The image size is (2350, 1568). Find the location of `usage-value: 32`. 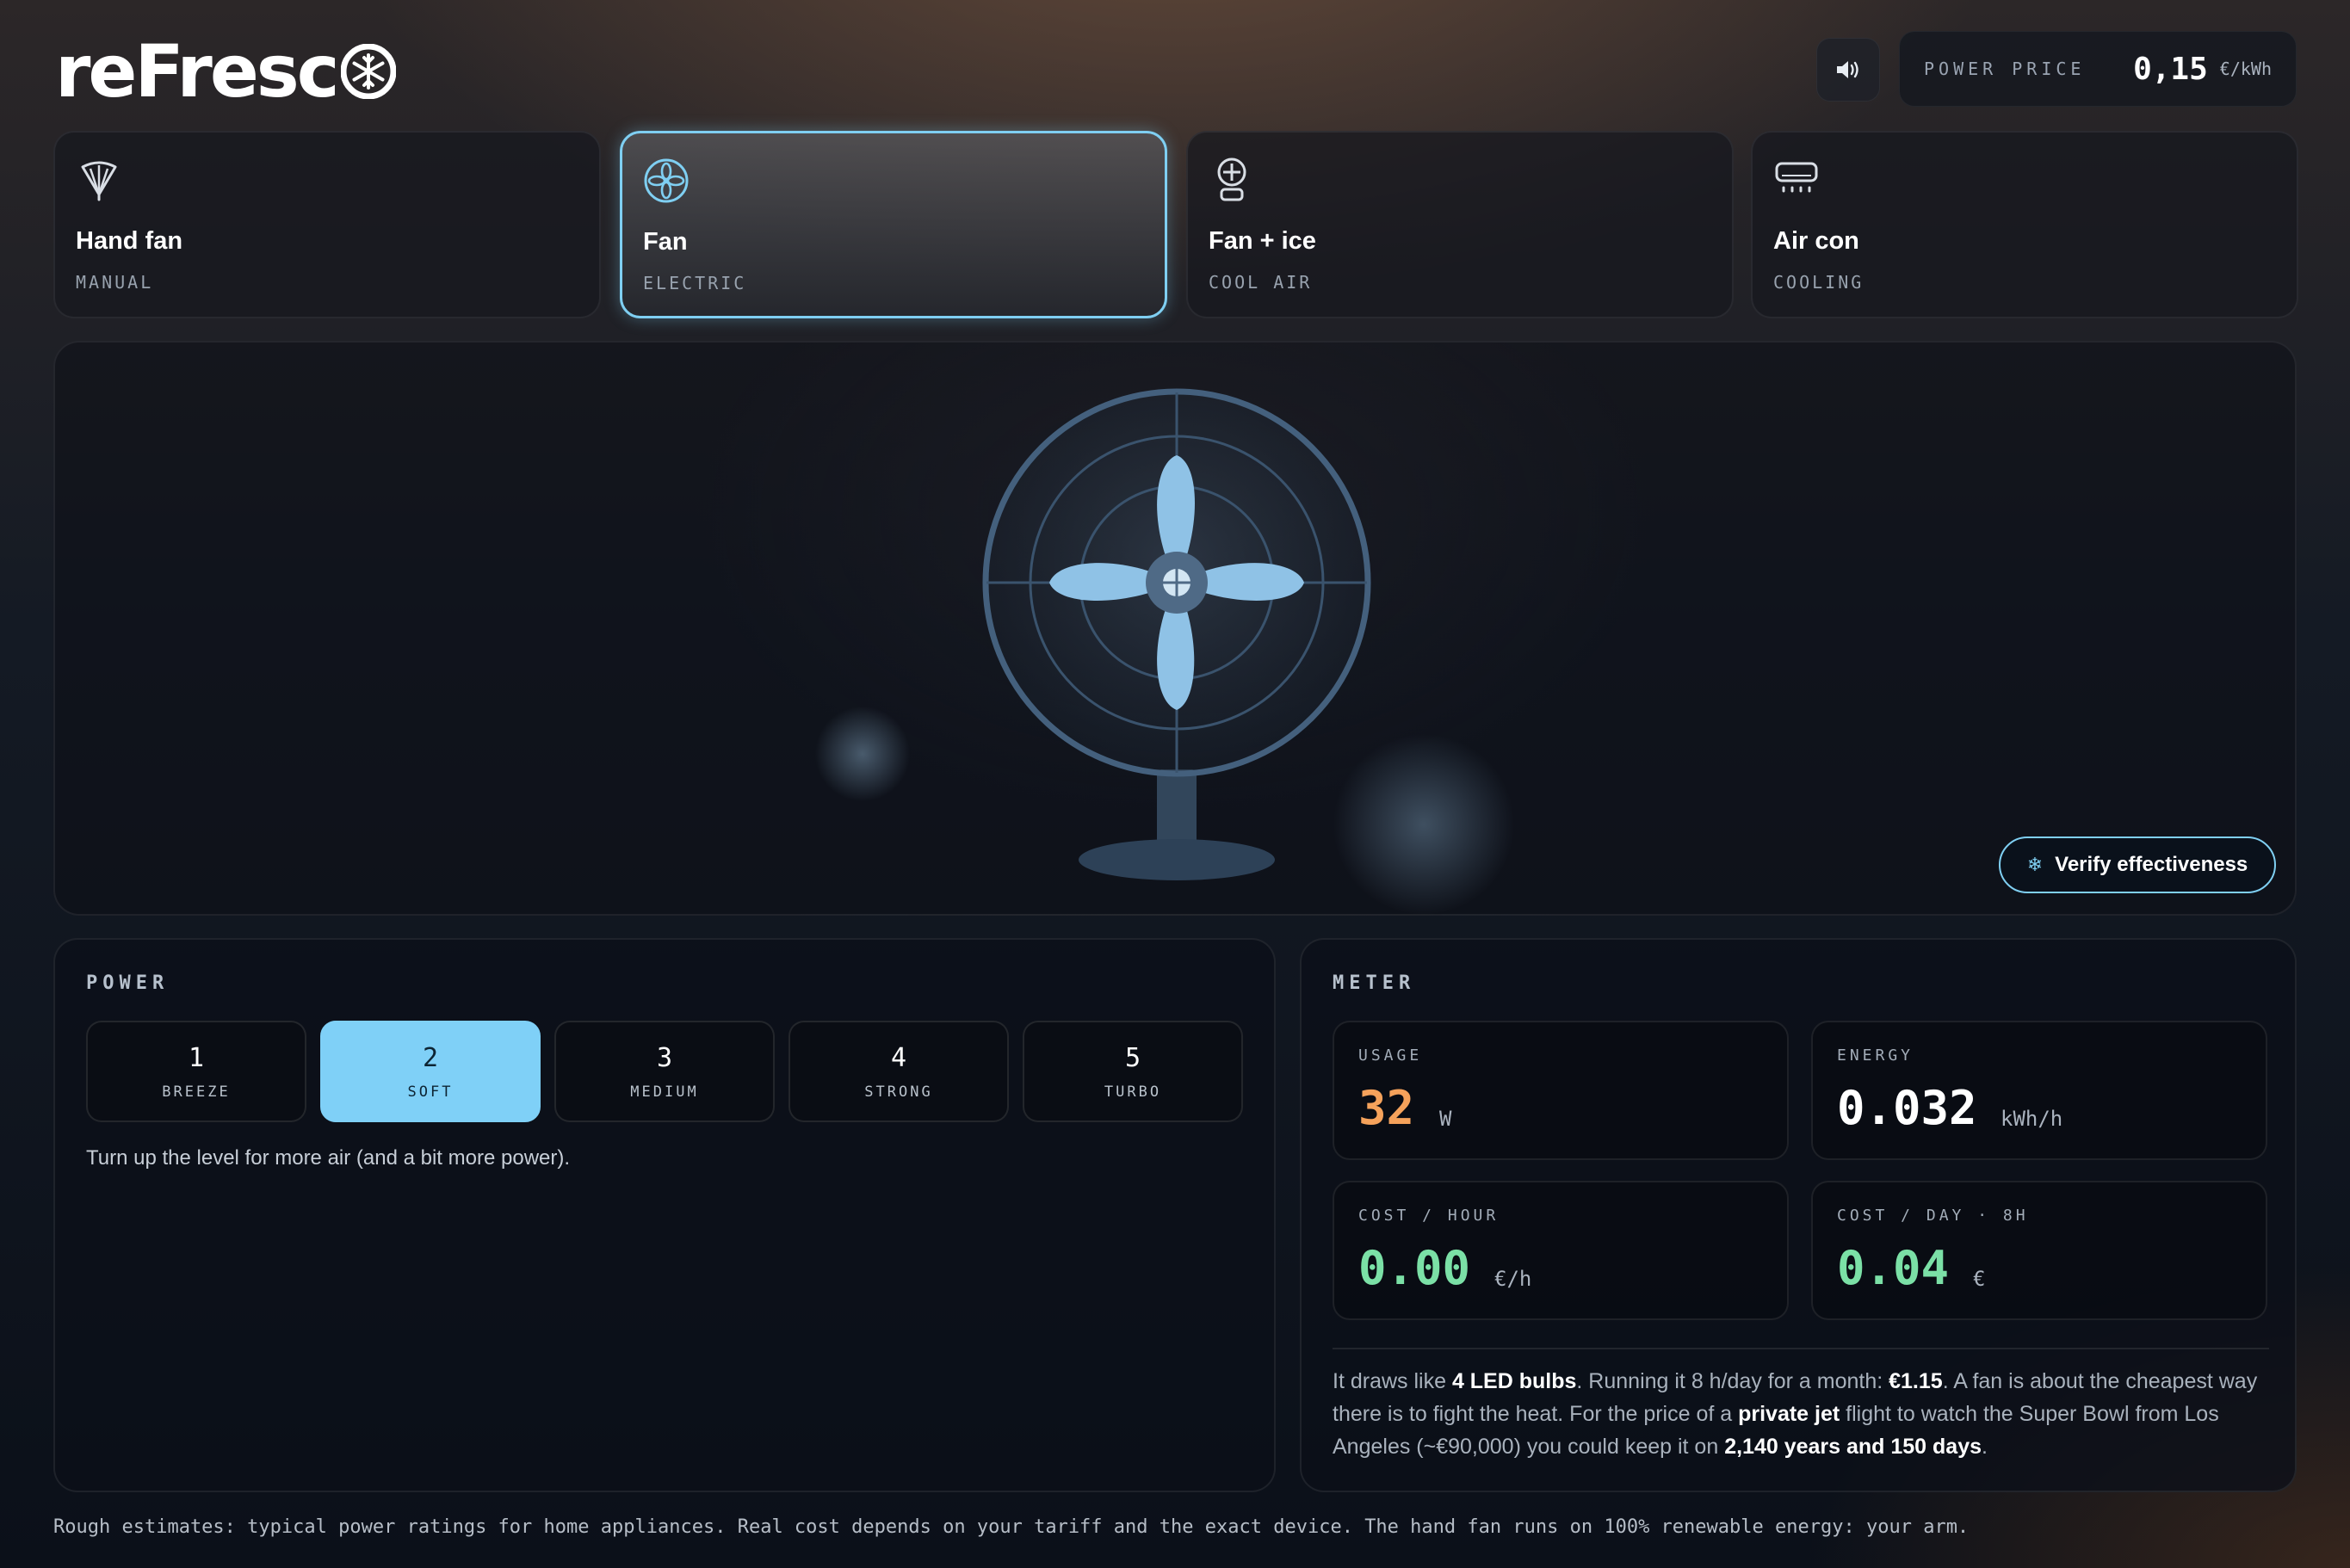

usage-value: 32 is located at coordinates (1387, 1108).